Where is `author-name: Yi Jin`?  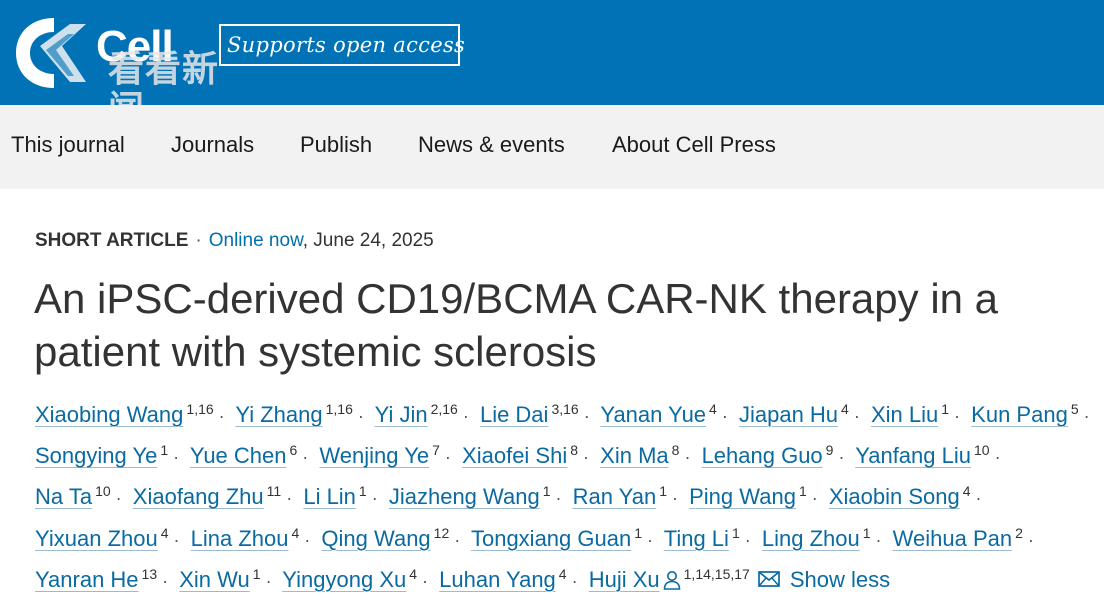
author-name: Yi Jin is located at coordinates (401, 414).